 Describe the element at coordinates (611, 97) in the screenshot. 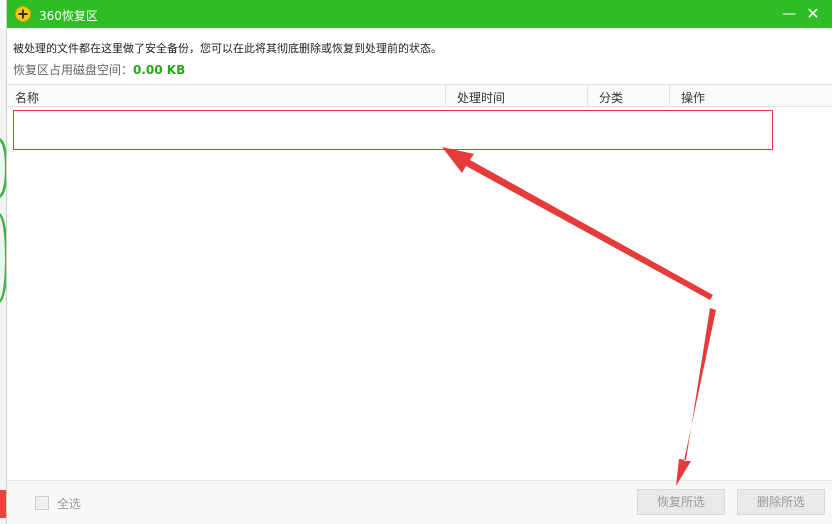

I see `column-header-category: 分类` at that location.